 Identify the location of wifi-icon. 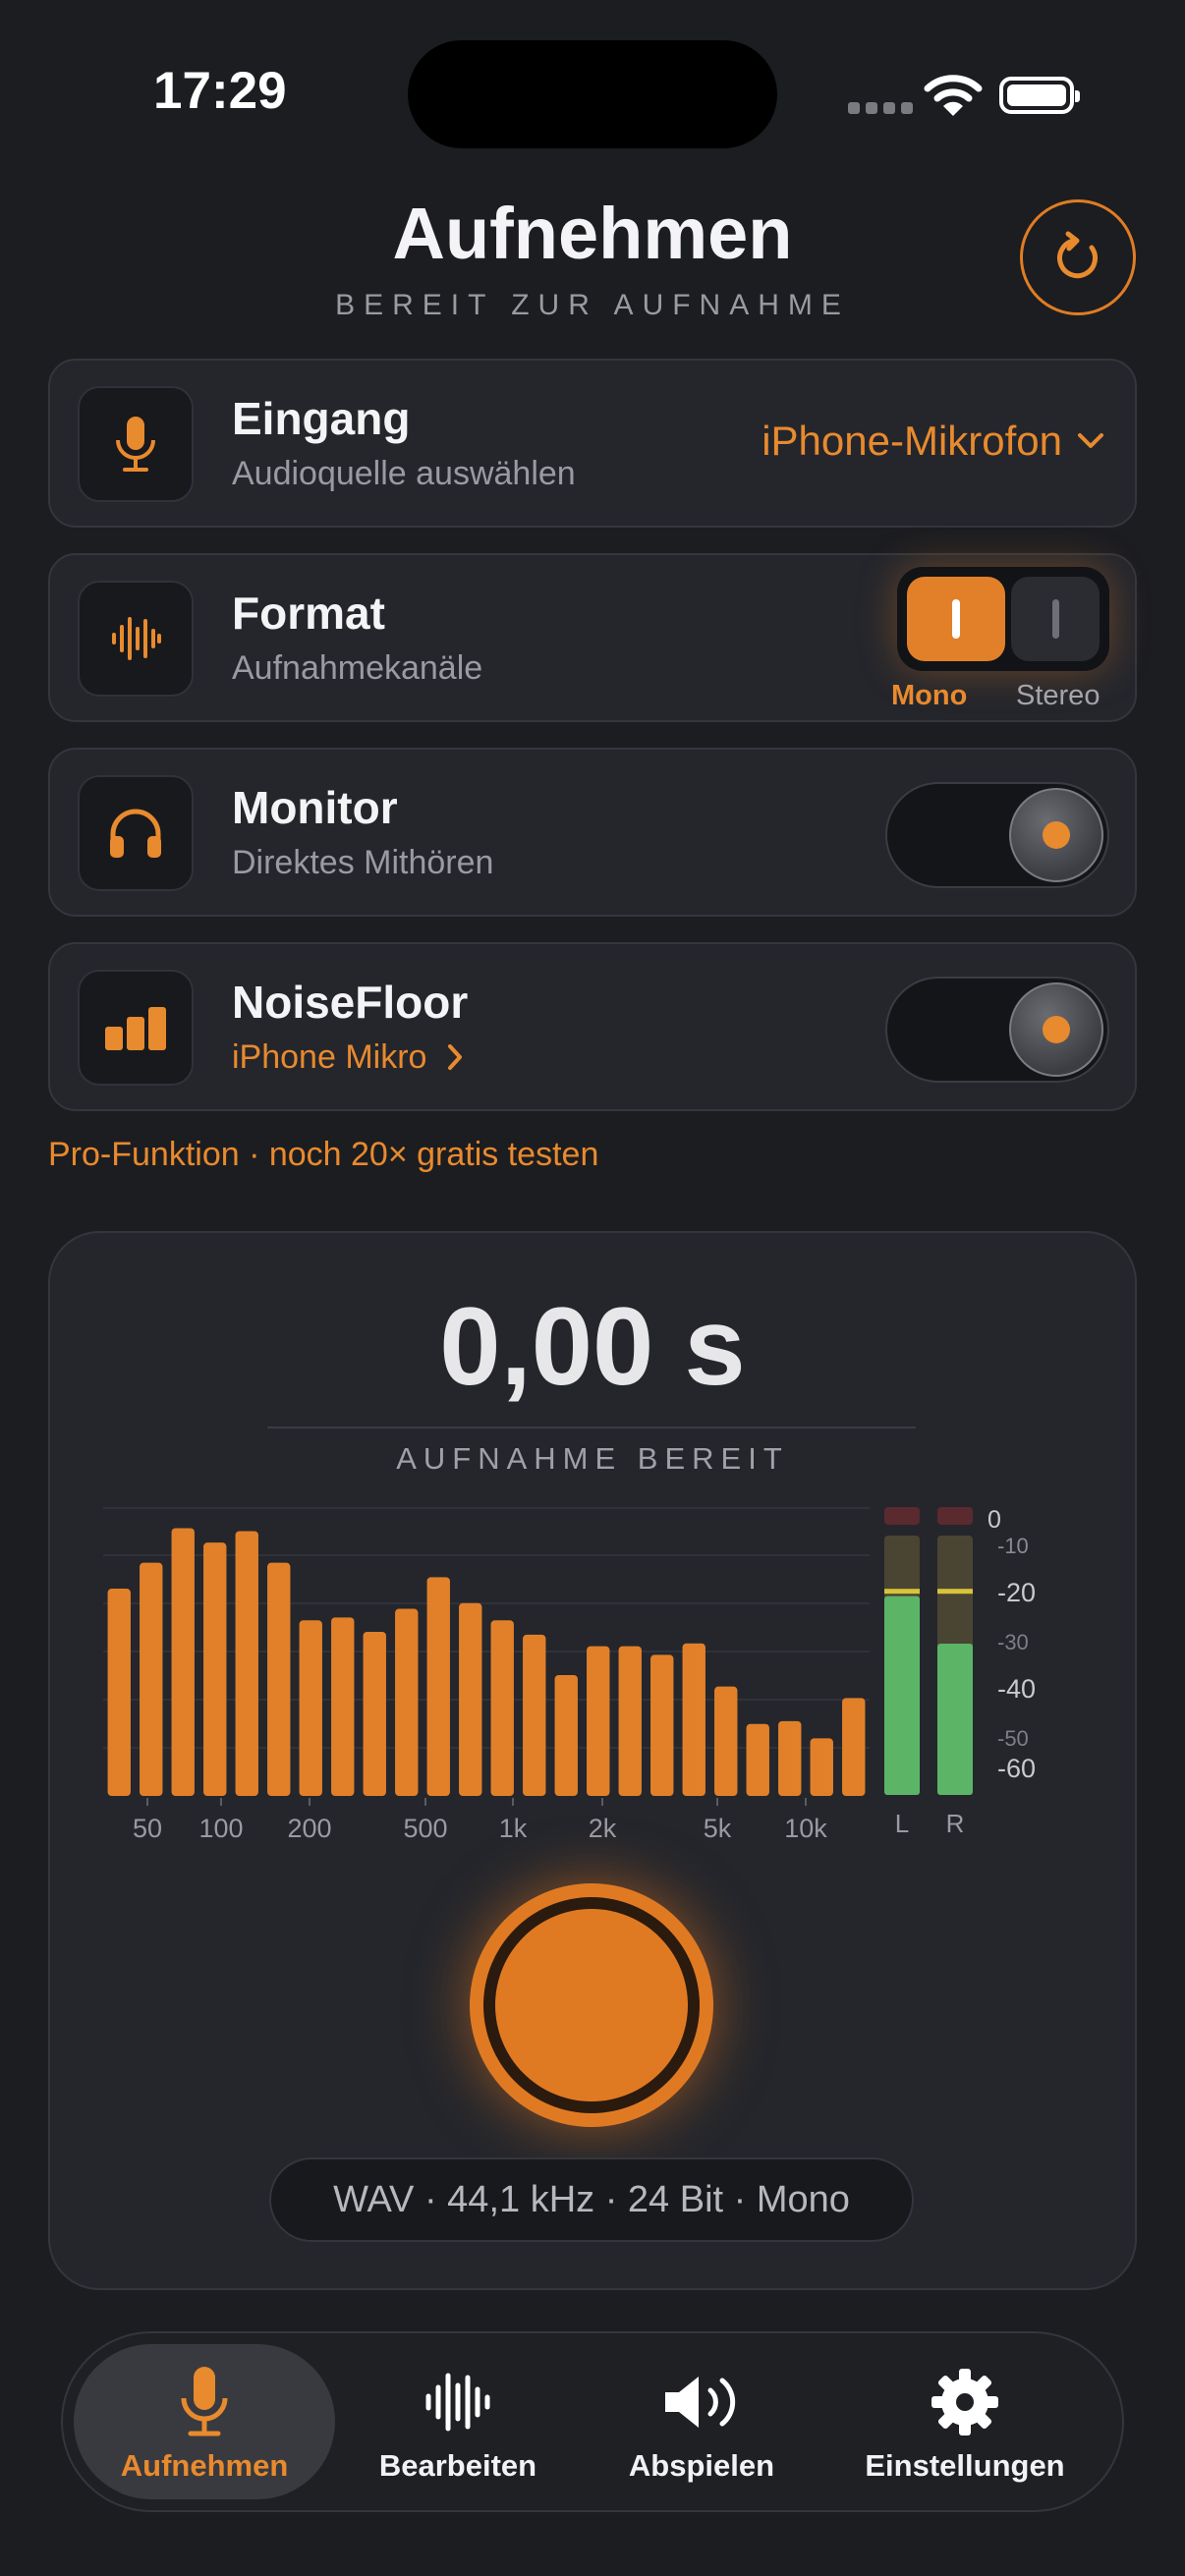
(954, 98).